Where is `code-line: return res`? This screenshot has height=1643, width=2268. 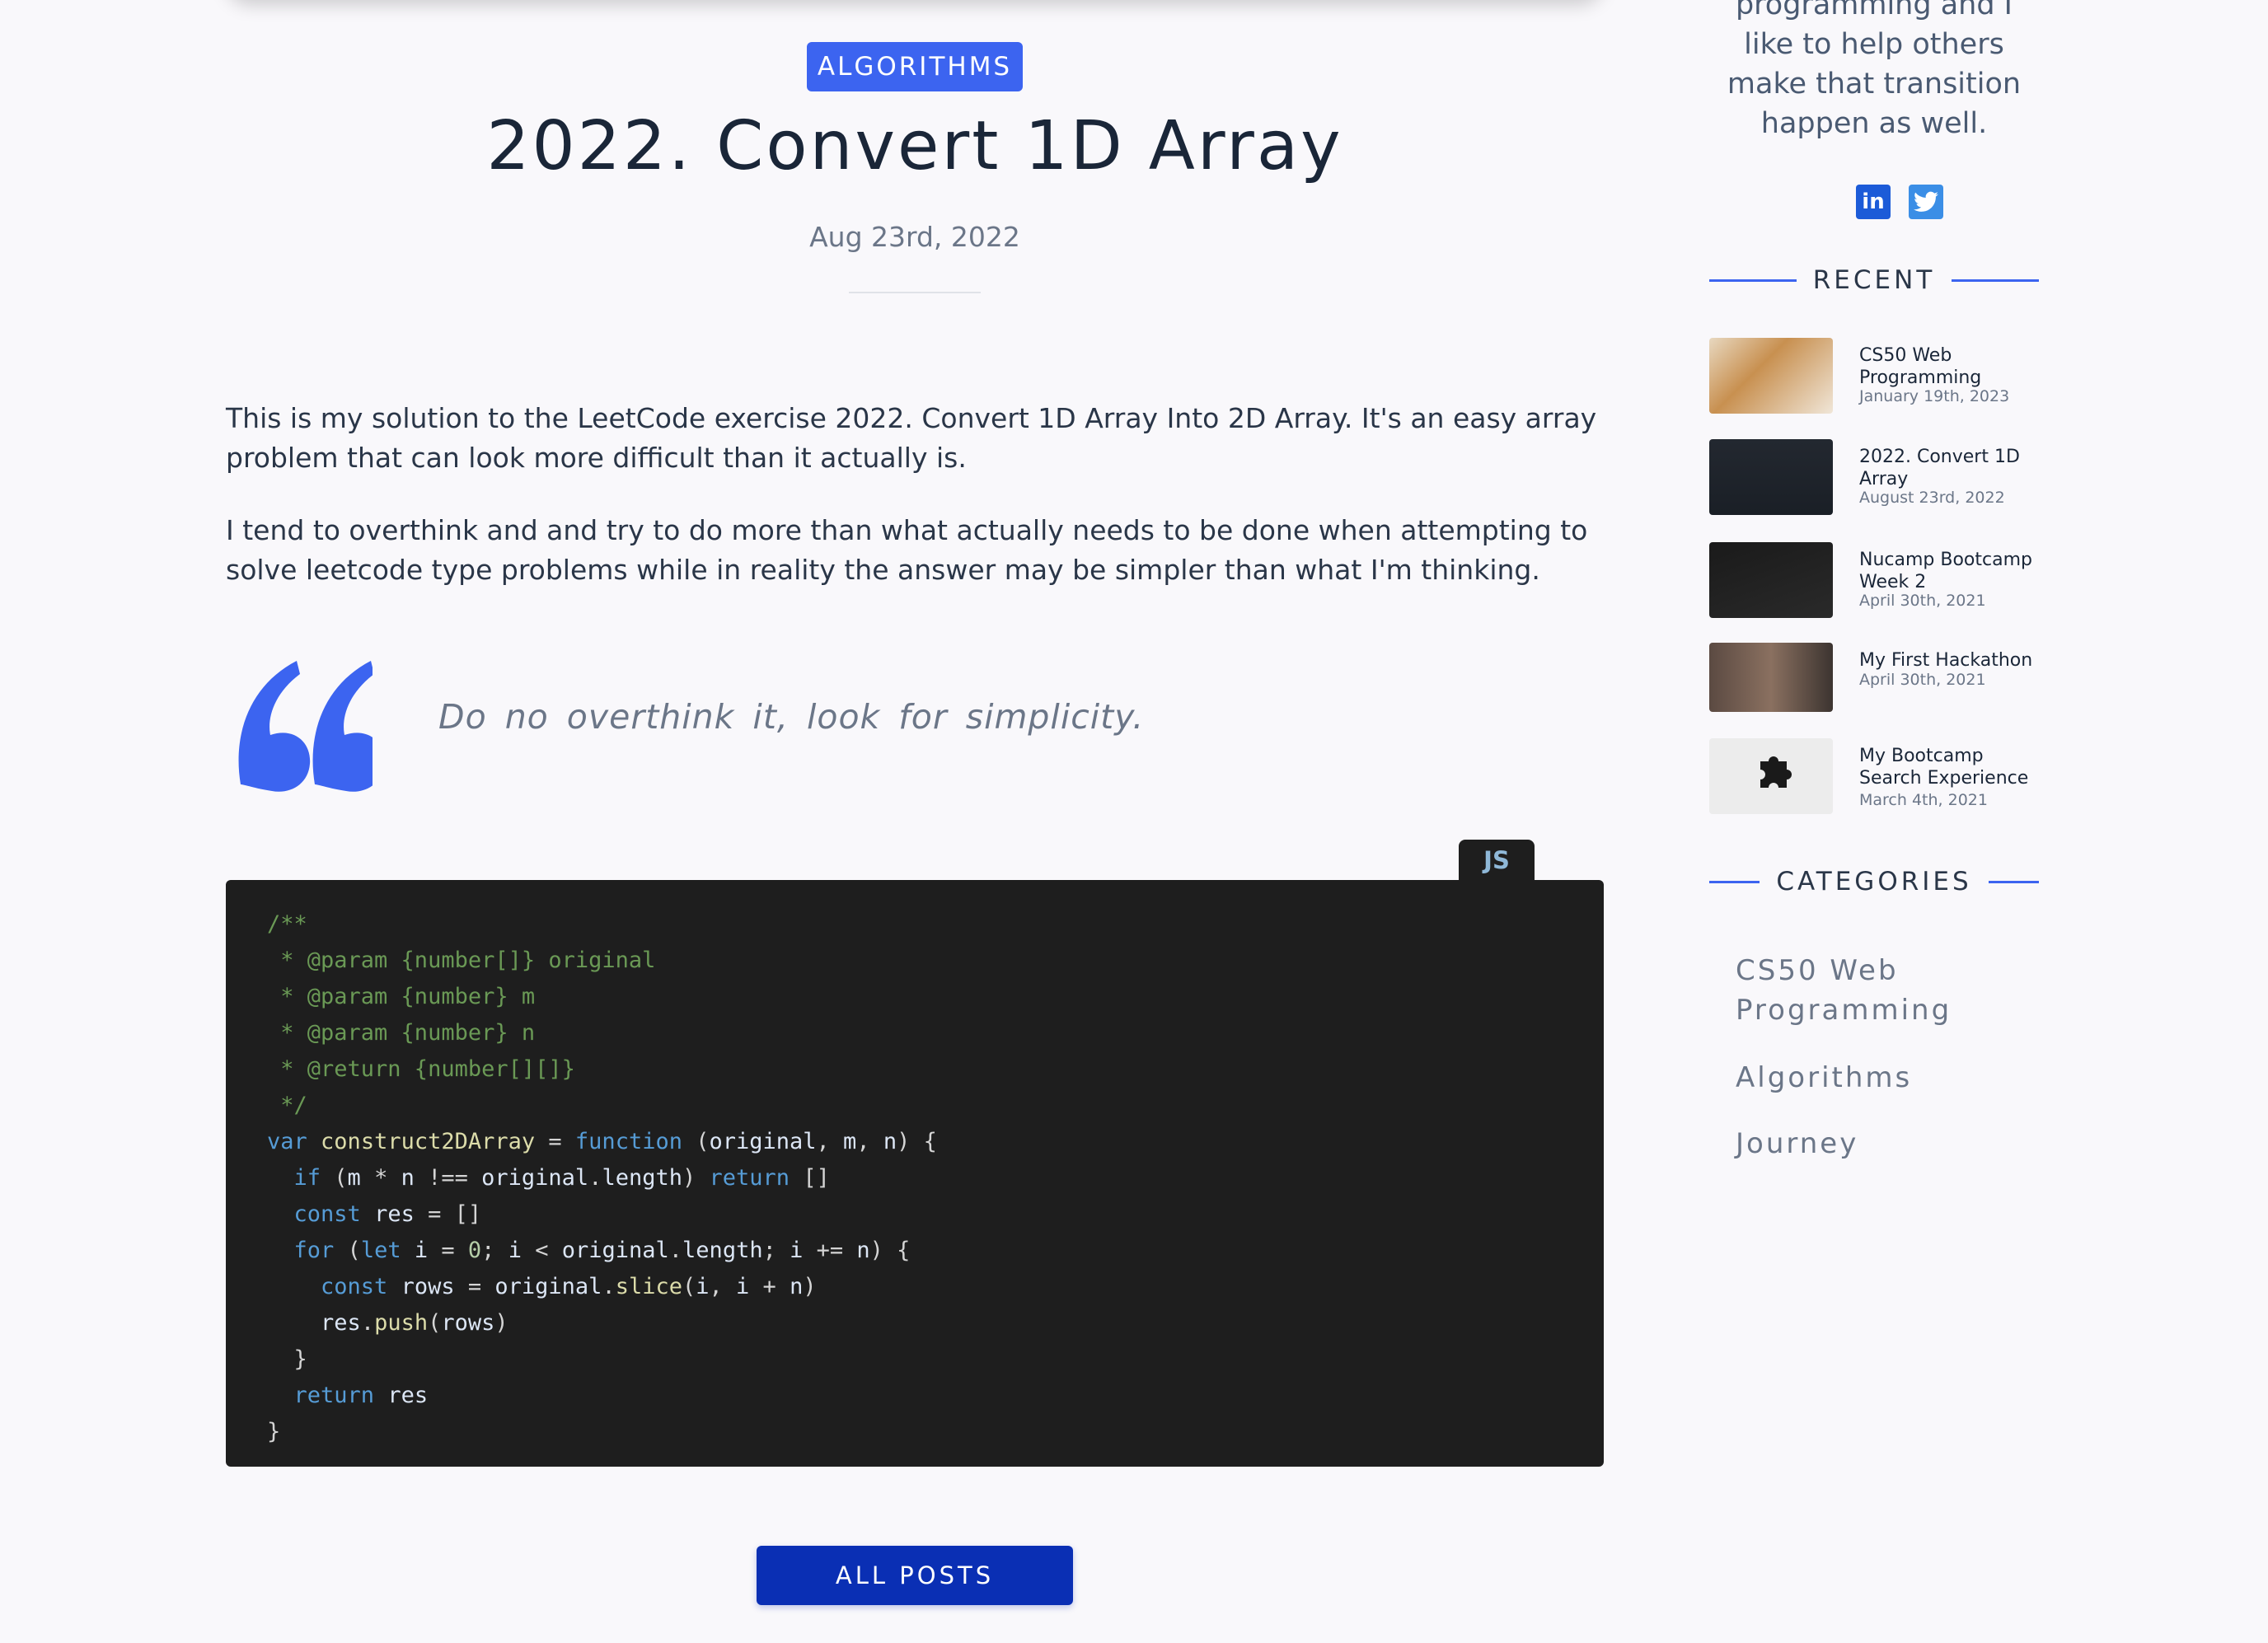 code-line: return res is located at coordinates (361, 1395).